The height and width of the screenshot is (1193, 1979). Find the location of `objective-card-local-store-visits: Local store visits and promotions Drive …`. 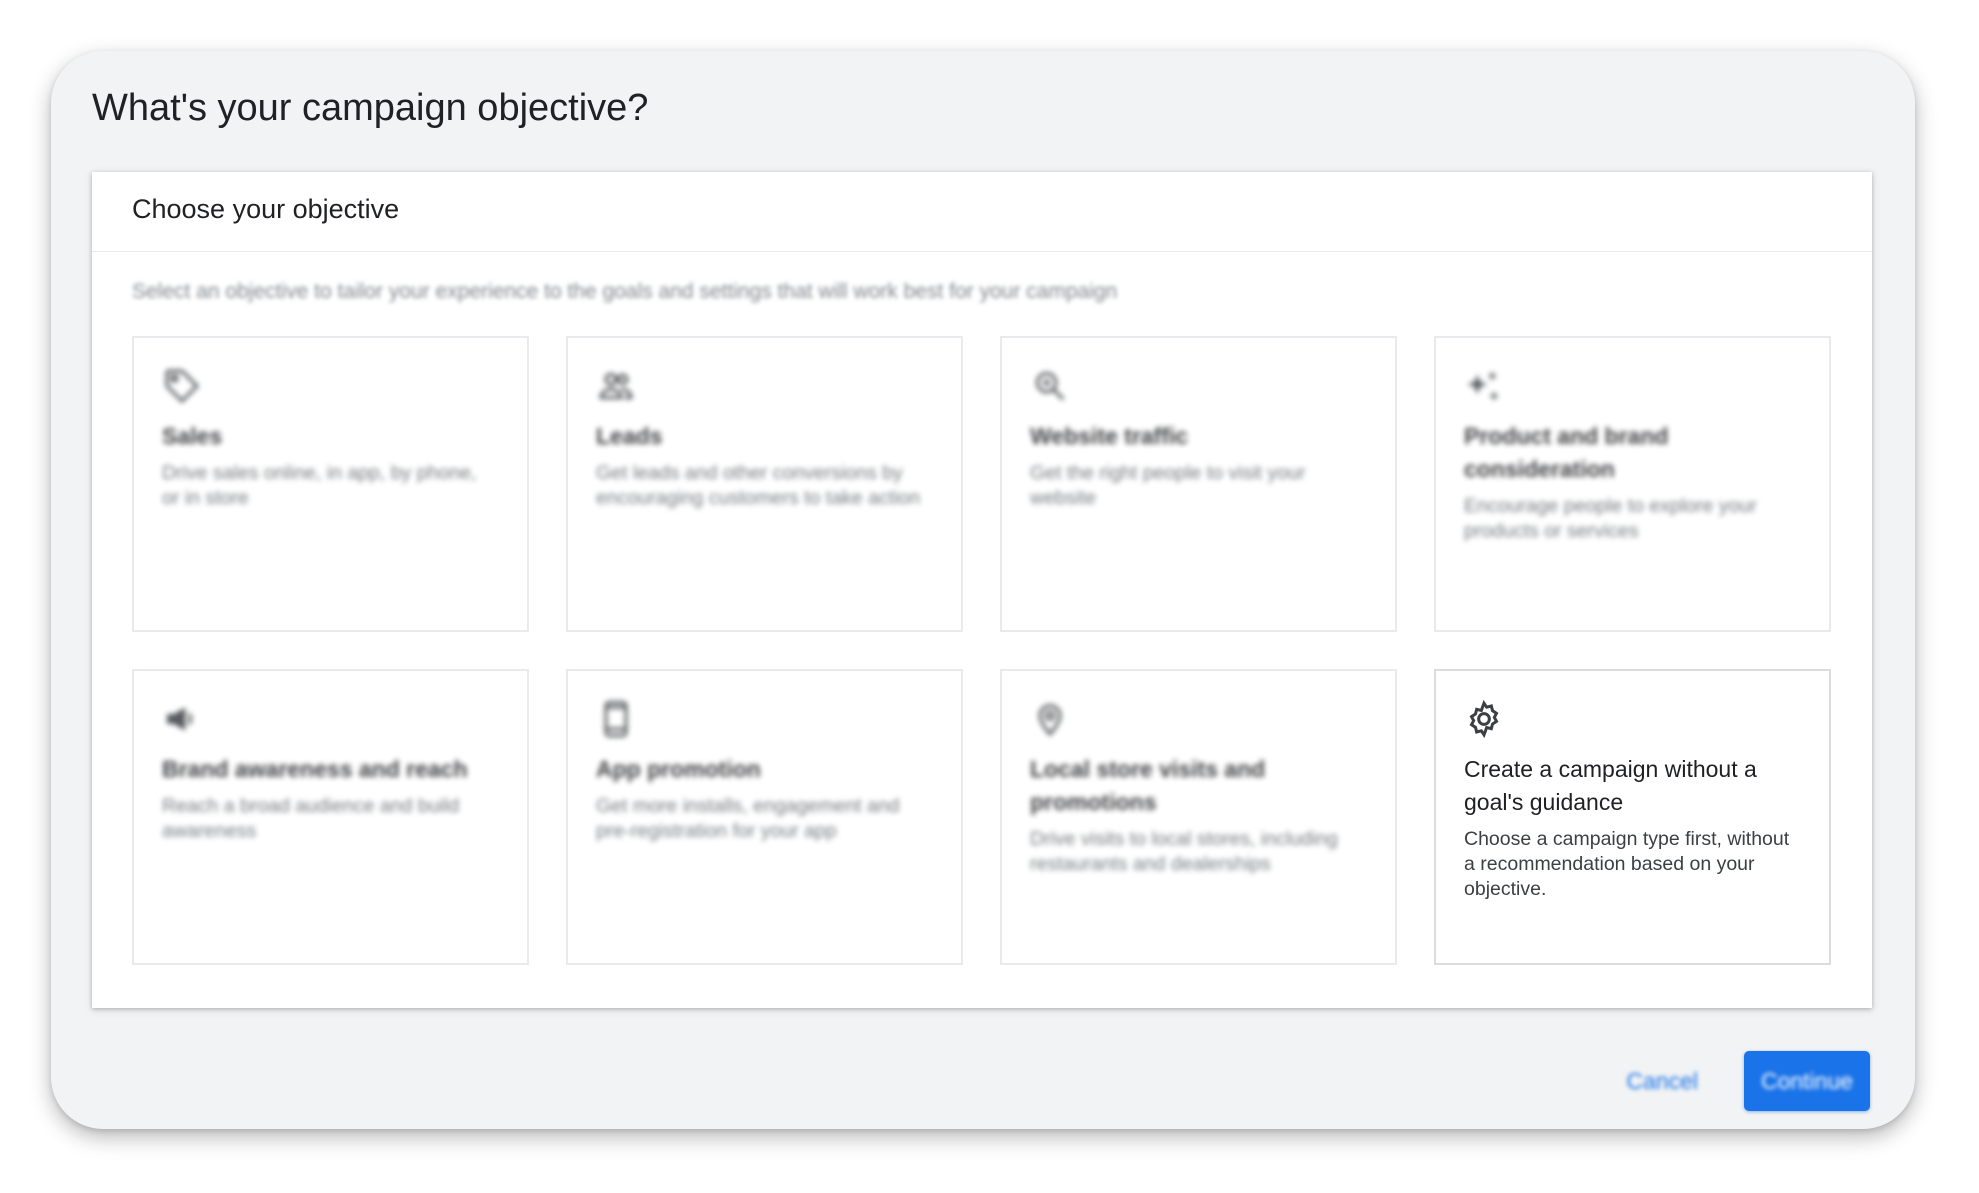

objective-card-local-store-visits: Local store visits and promotions Drive … is located at coordinates (1198, 817).